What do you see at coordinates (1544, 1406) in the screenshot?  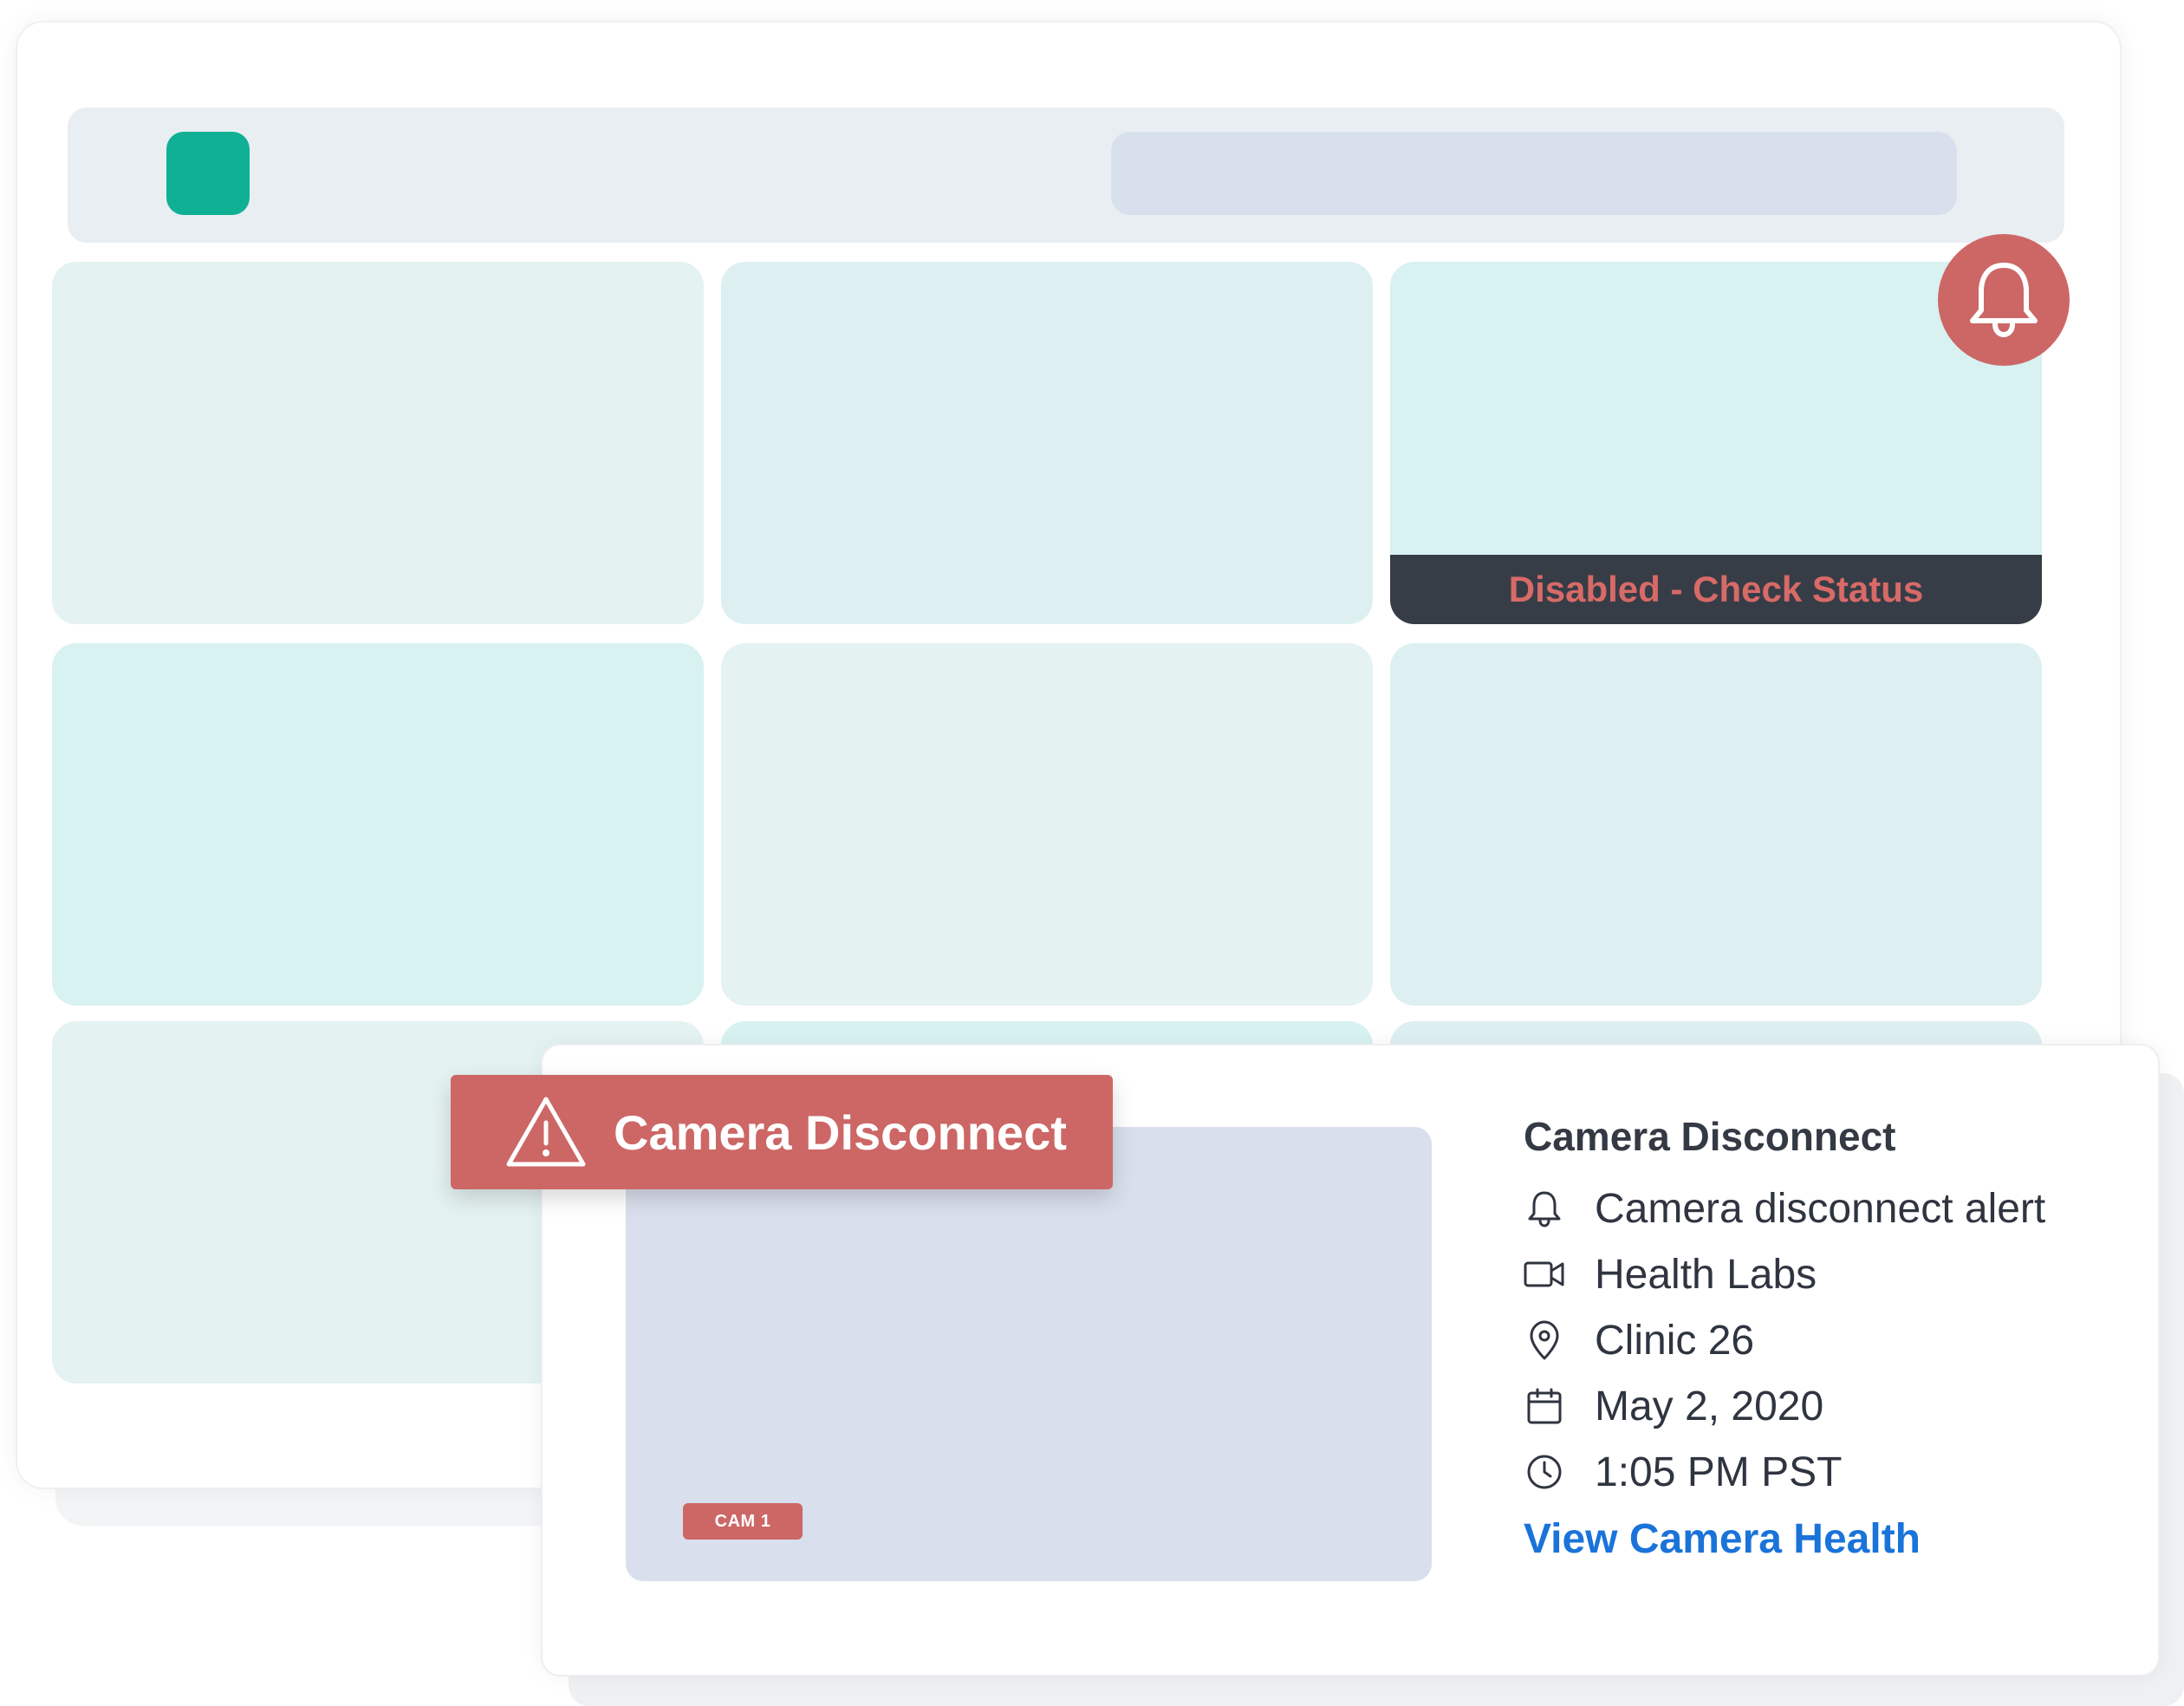 I see `calendar-icon` at bounding box center [1544, 1406].